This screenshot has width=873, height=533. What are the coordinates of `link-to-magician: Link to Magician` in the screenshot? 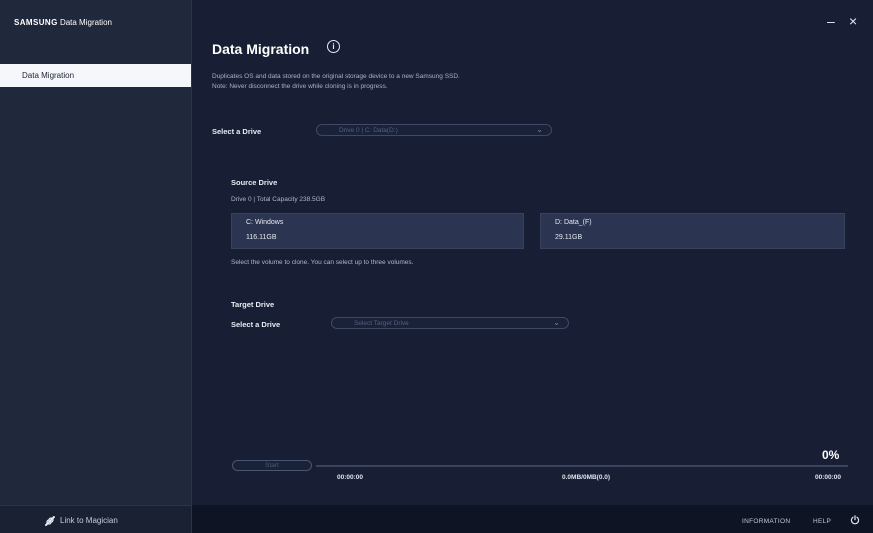 It's located at (81, 521).